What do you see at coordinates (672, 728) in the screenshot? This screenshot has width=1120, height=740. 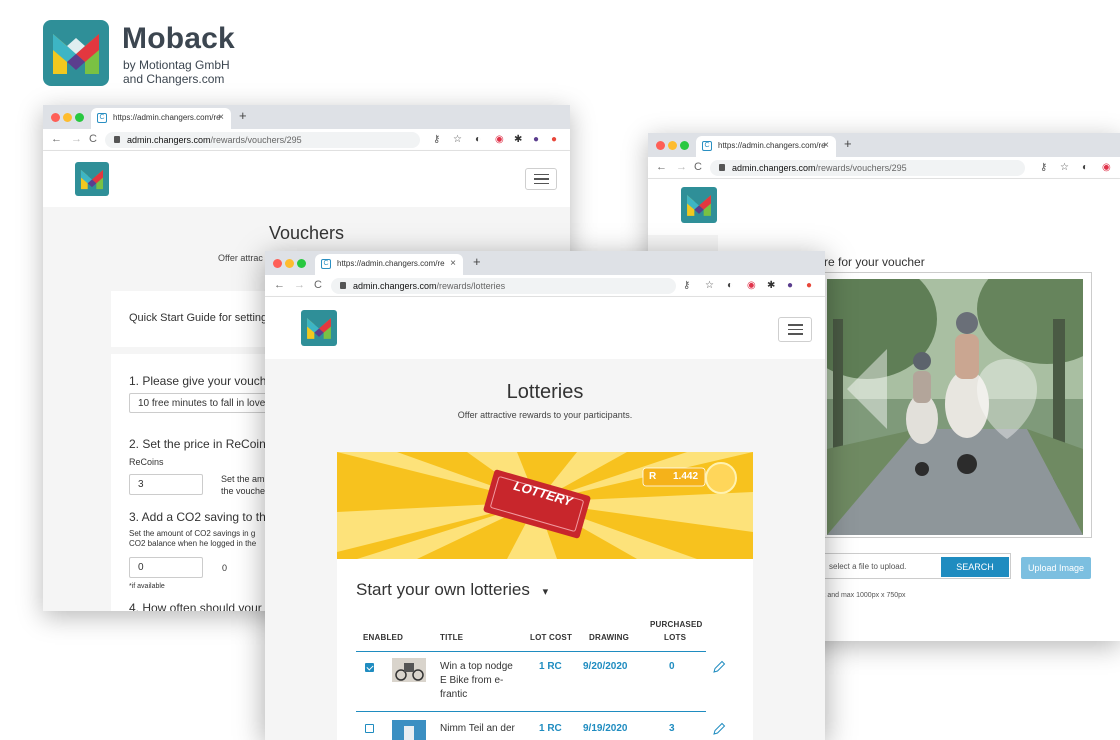 I see `row-purchased-lots: 3` at bounding box center [672, 728].